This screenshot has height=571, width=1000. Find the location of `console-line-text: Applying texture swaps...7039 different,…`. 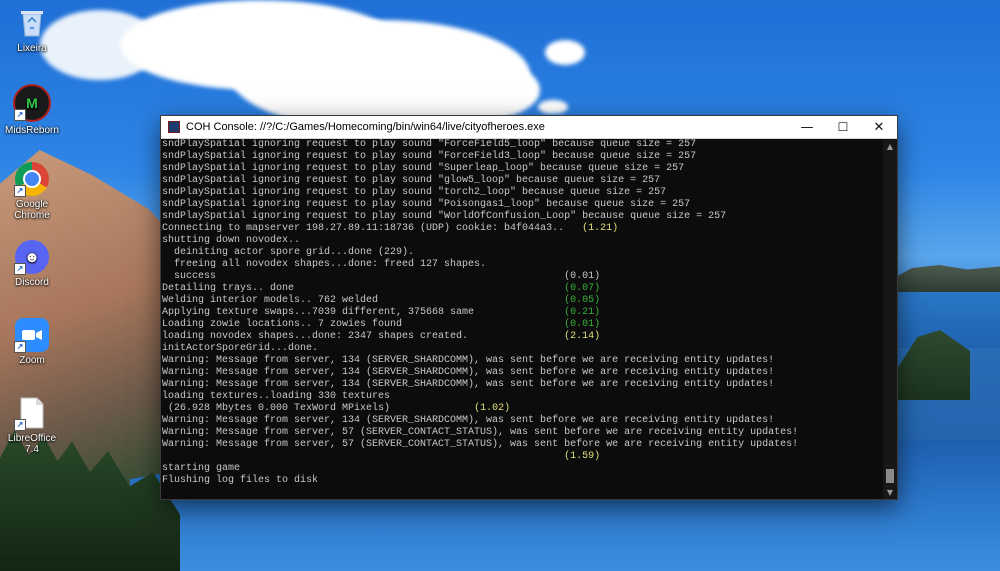

console-line-text: Applying texture swaps...7039 different,… is located at coordinates (363, 312).